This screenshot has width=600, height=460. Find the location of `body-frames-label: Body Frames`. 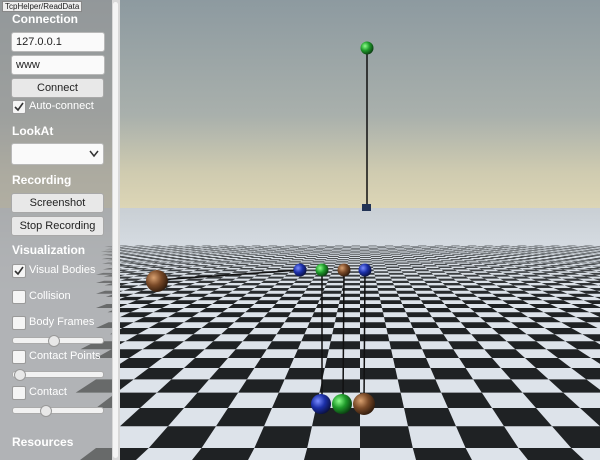

body-frames-label: Body Frames is located at coordinates (62, 322).